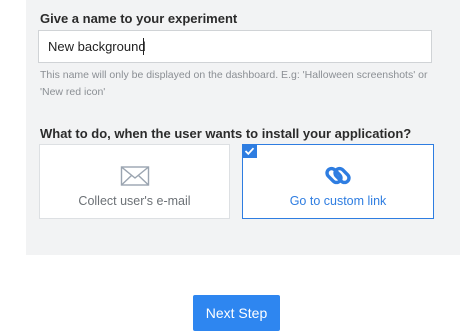  What do you see at coordinates (73, 92) in the screenshot?
I see `help-line-2: 'New red icon'` at bounding box center [73, 92].